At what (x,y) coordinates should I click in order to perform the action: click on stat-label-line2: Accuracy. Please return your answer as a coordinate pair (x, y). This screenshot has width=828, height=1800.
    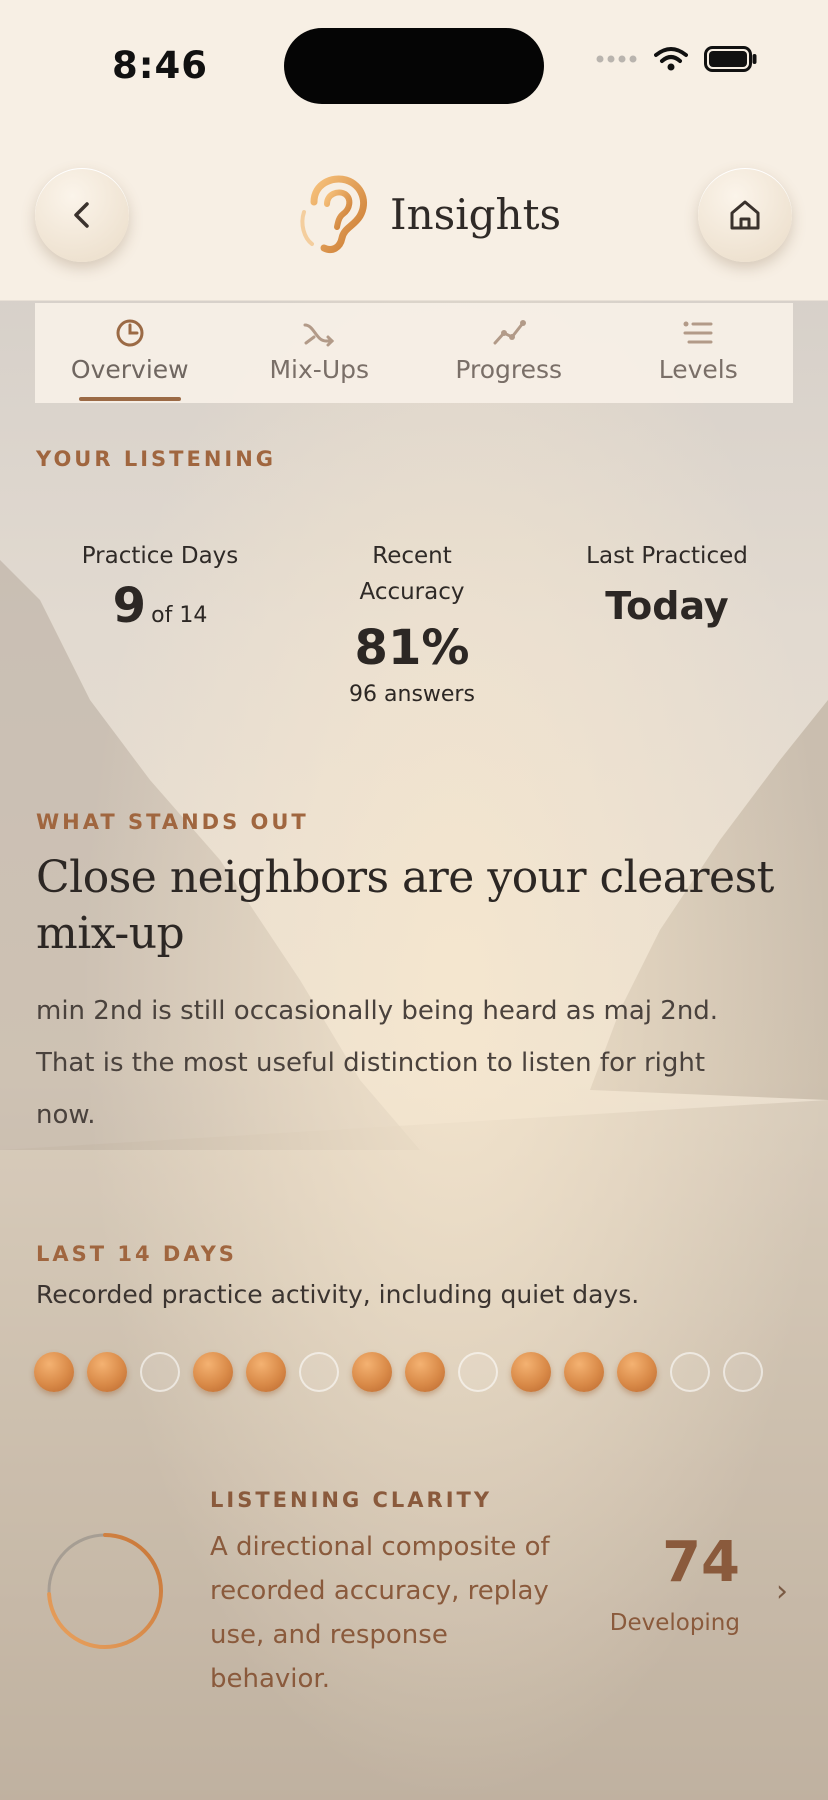
    Looking at the image, I should click on (412, 592).